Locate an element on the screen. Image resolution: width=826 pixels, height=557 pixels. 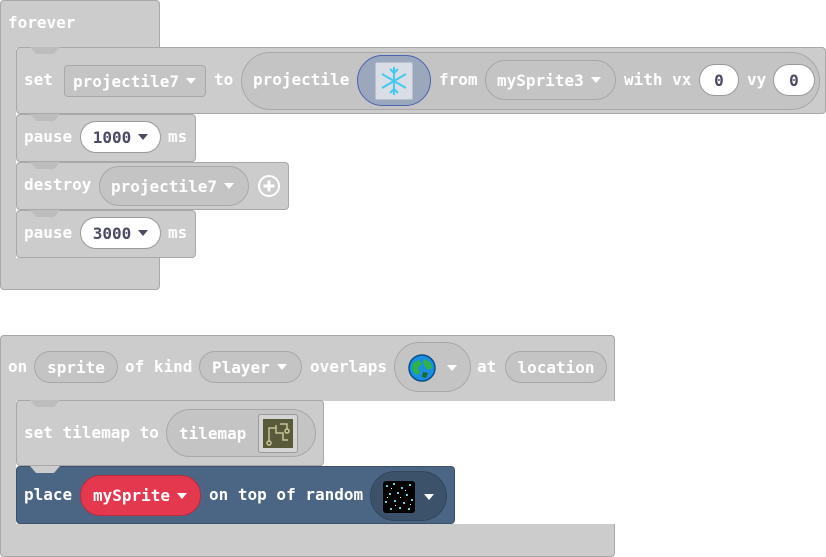
tilemap-thumbnail-icon is located at coordinates (278, 433).